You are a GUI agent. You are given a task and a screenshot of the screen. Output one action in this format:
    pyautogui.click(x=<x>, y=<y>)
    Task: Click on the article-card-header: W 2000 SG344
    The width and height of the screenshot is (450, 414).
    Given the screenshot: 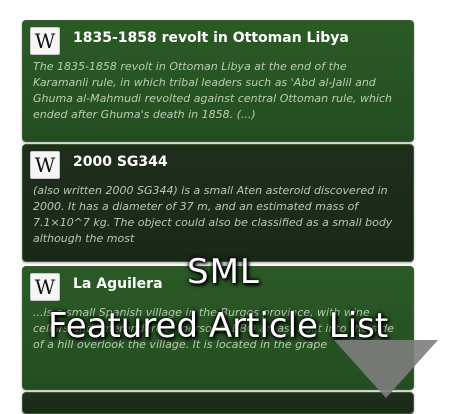 What is the action you would take?
    pyautogui.click(x=218, y=163)
    